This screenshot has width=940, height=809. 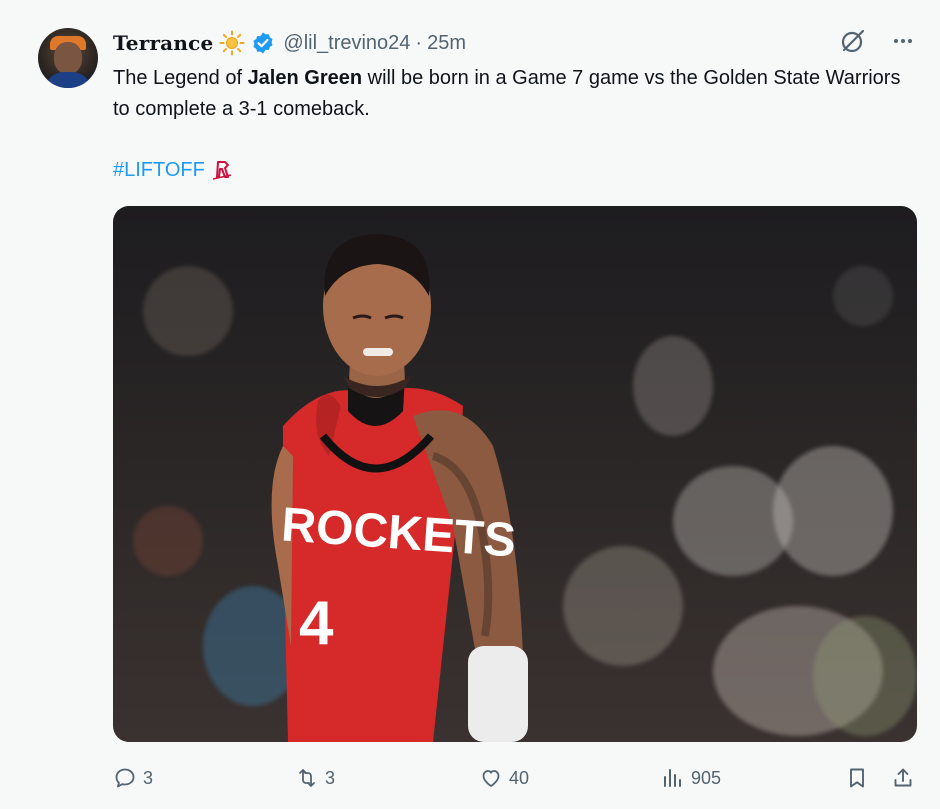 What do you see at coordinates (232, 43) in the screenshot?
I see `sun-icon` at bounding box center [232, 43].